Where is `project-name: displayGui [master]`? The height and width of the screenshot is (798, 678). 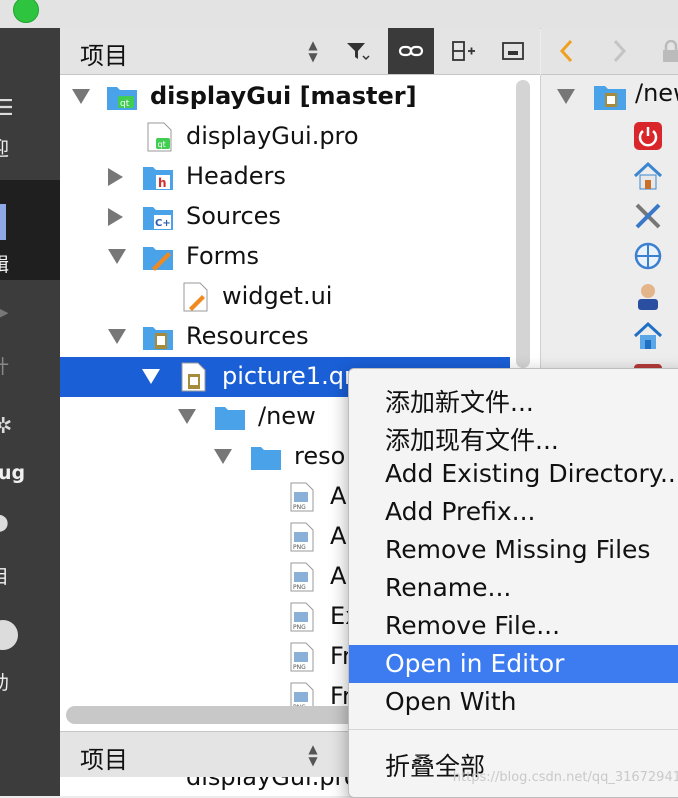 project-name: displayGui [master] is located at coordinates (283, 96).